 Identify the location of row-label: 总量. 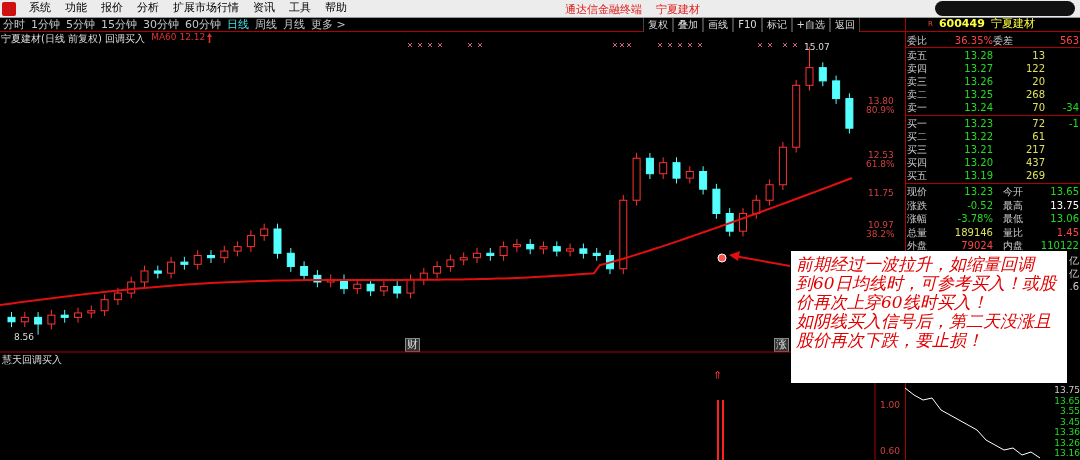
(917, 232).